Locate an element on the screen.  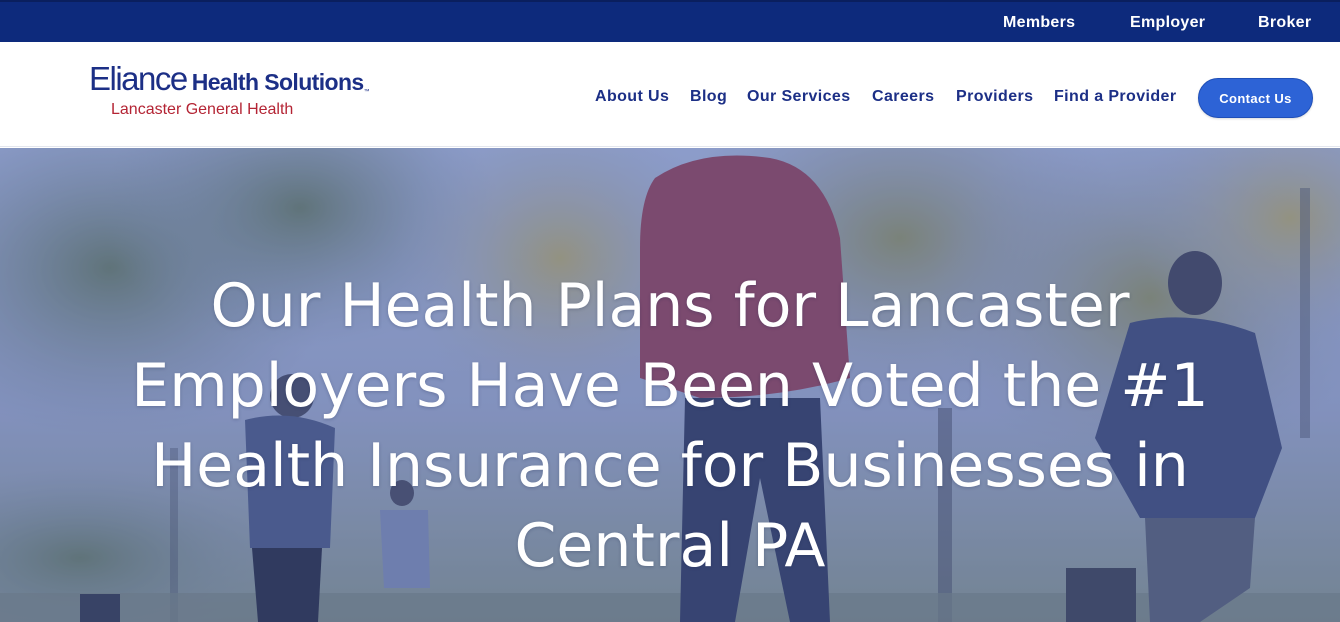
hero-headline-line: Central PA is located at coordinates (670, 546).